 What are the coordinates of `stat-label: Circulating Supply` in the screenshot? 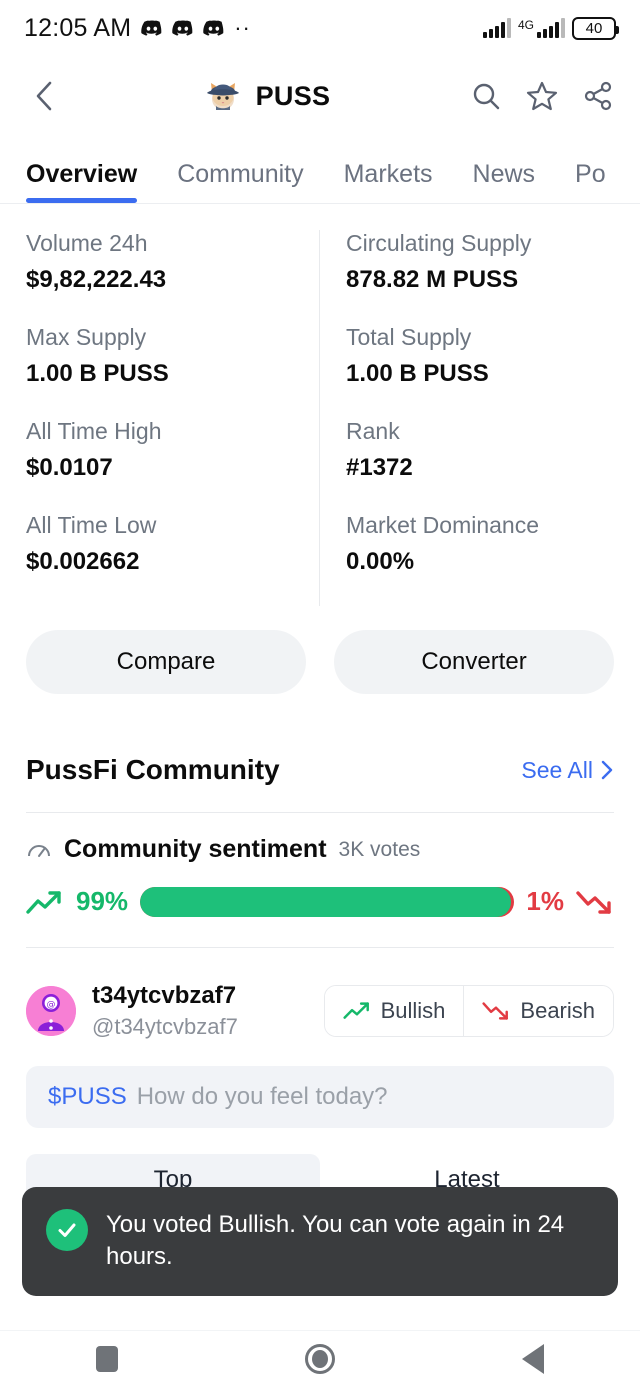 It's located at (439, 243).